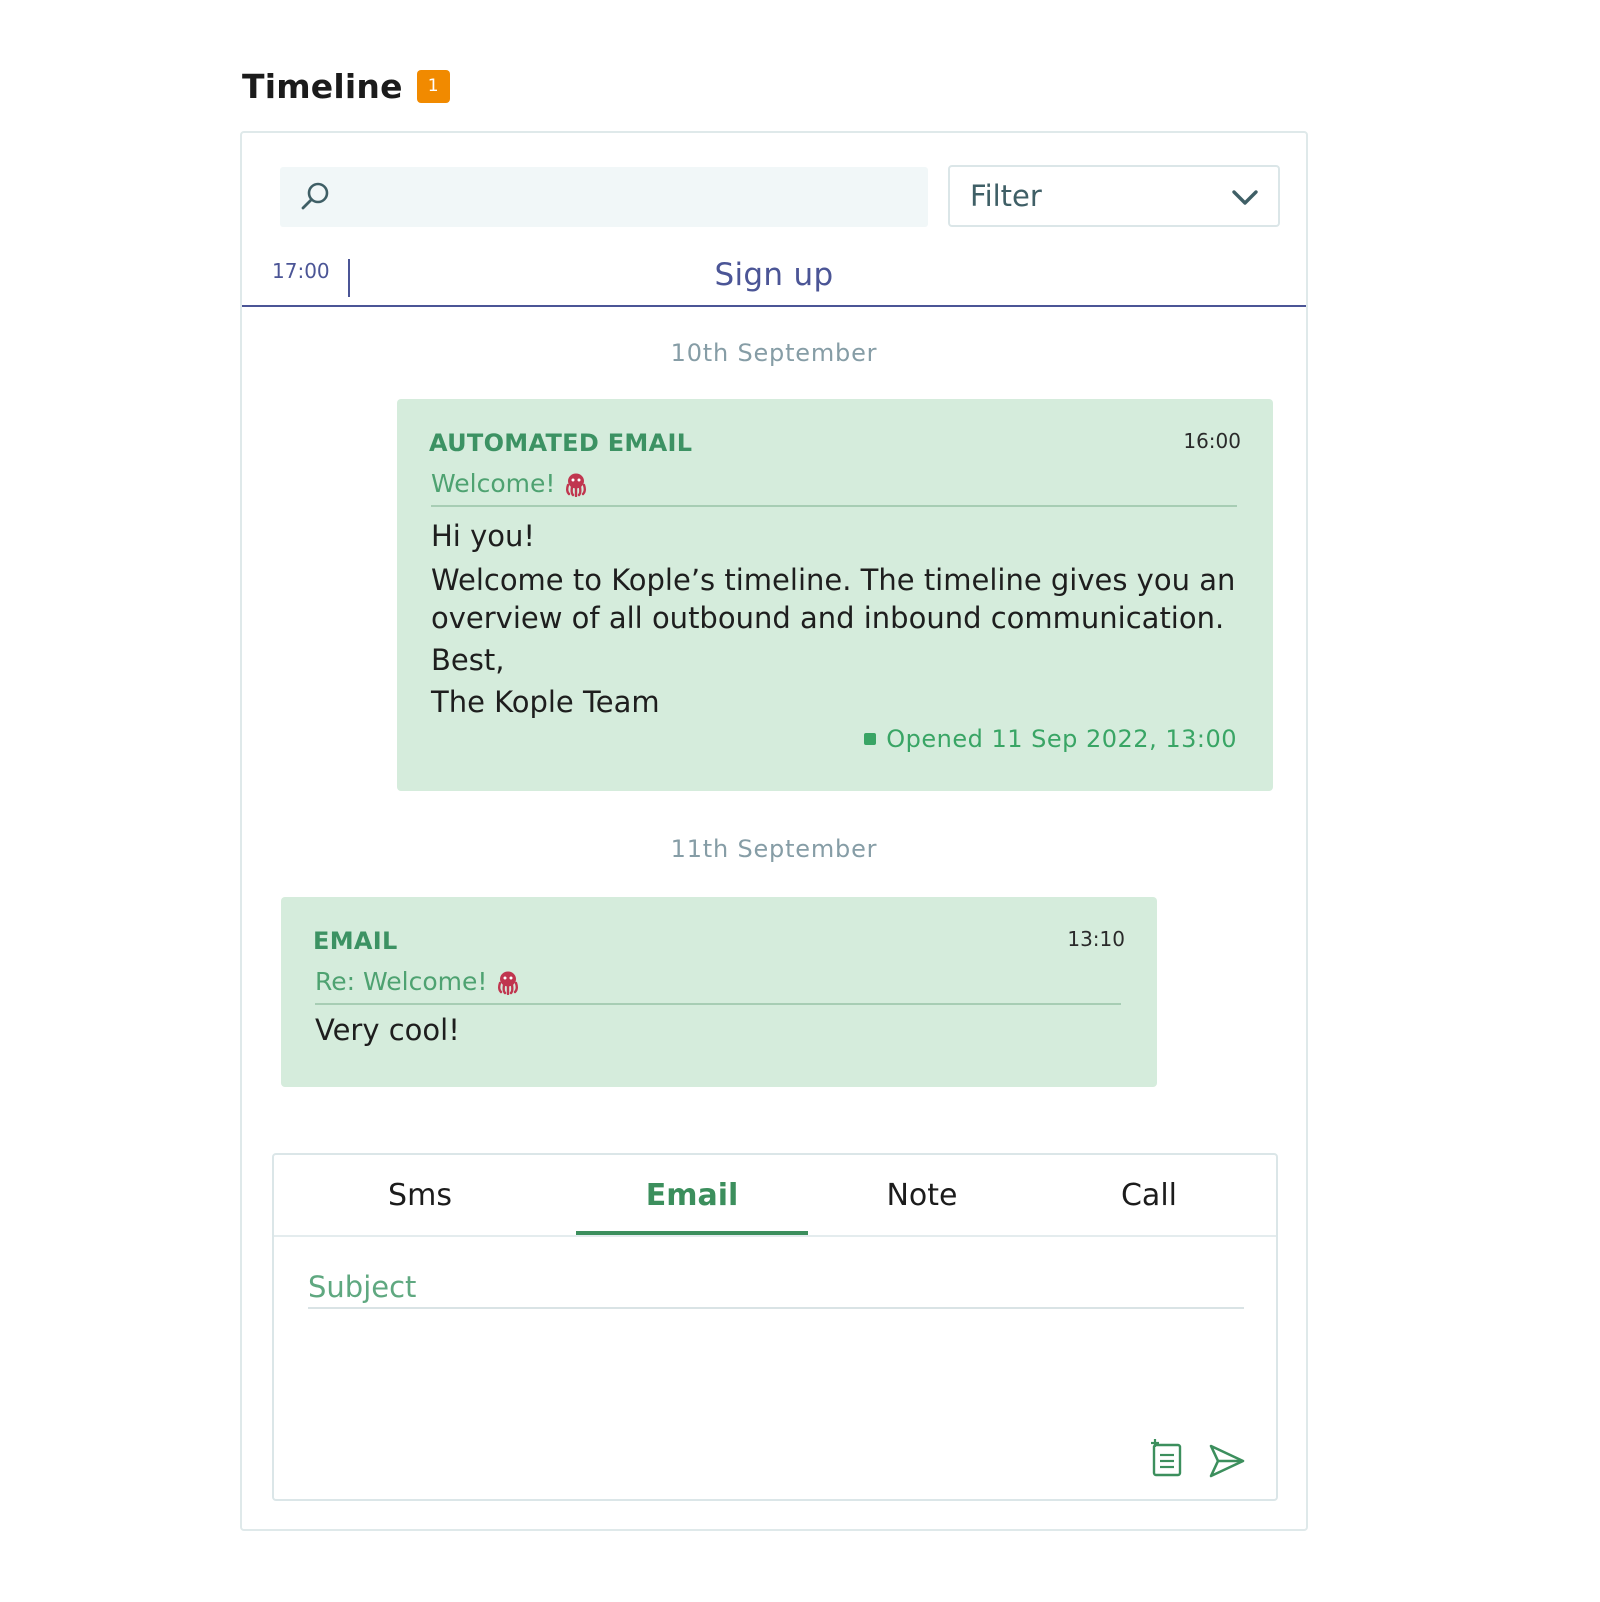 This screenshot has width=1600, height=1602. What do you see at coordinates (1212, 441) in the screenshot?
I see `message-time: 16:00` at bounding box center [1212, 441].